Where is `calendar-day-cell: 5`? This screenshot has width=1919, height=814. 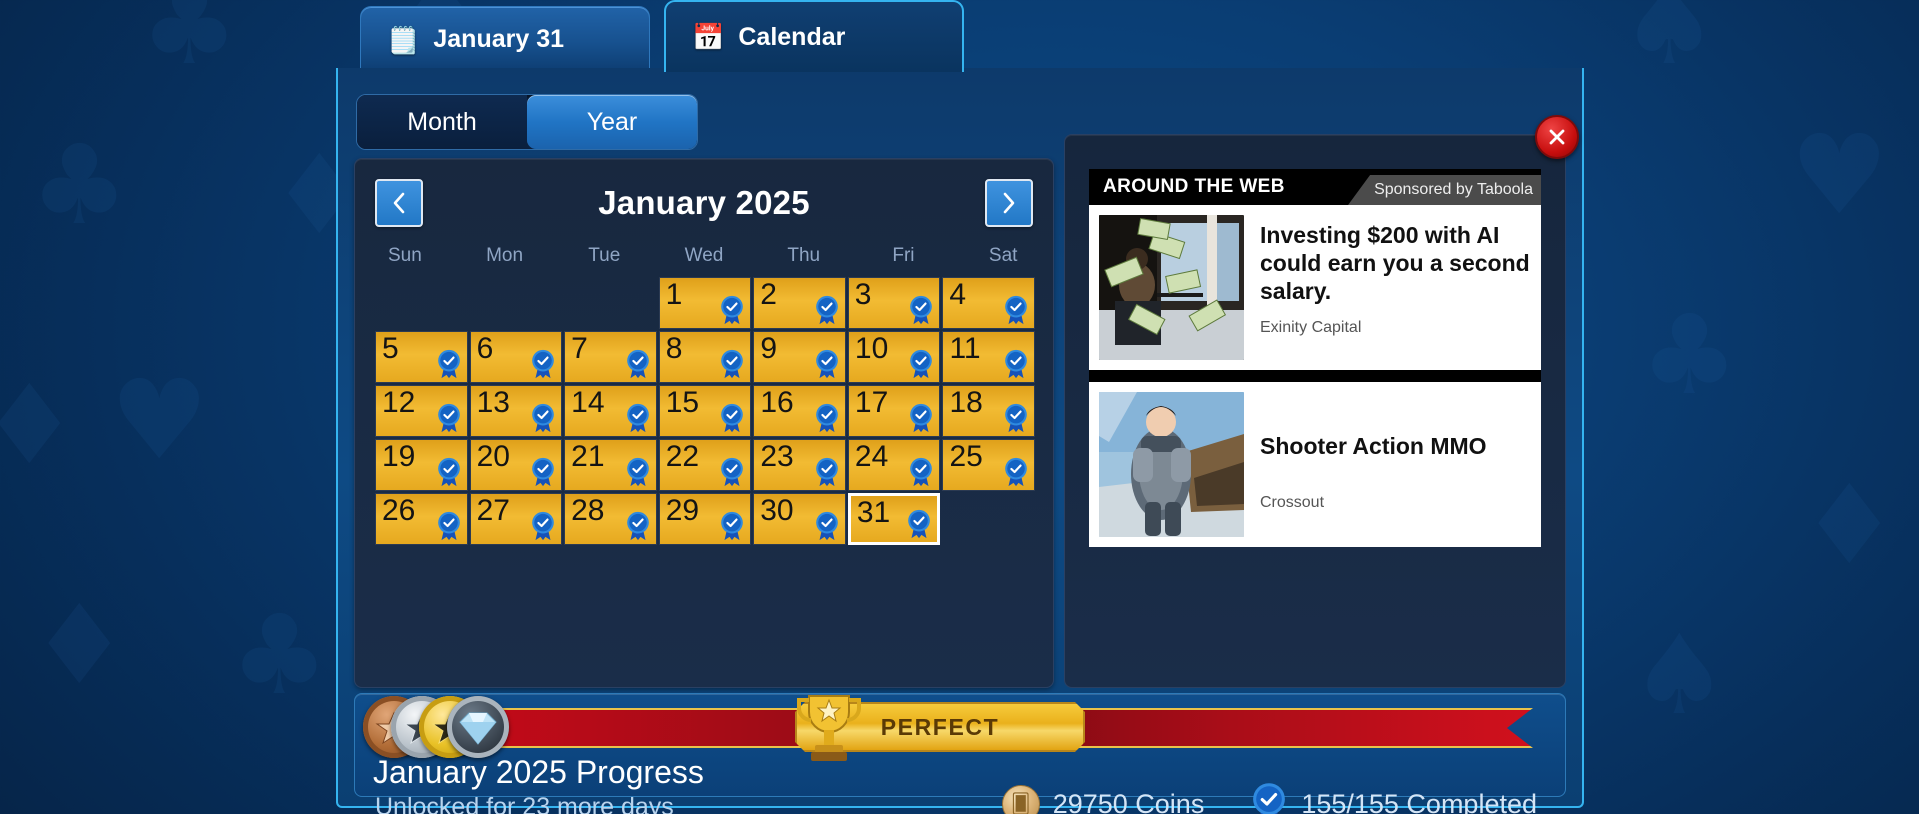 calendar-day-cell: 5 is located at coordinates (421, 357).